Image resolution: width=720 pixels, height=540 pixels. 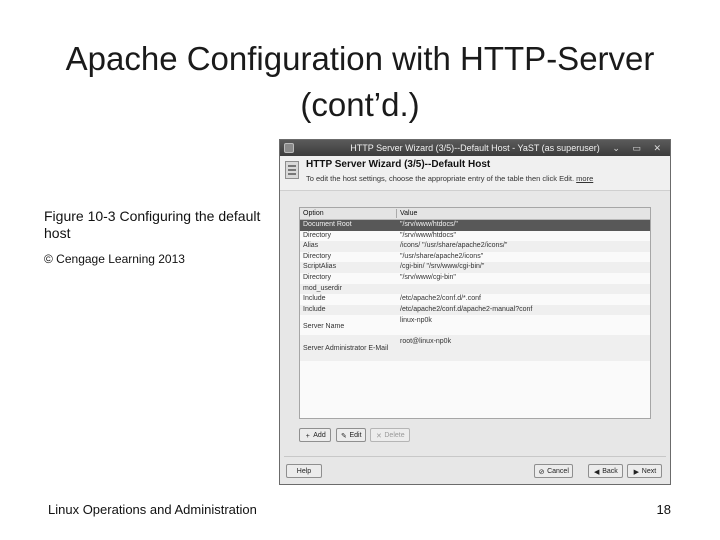 What do you see at coordinates (311, 246) in the screenshot?
I see `row-option: Alias` at bounding box center [311, 246].